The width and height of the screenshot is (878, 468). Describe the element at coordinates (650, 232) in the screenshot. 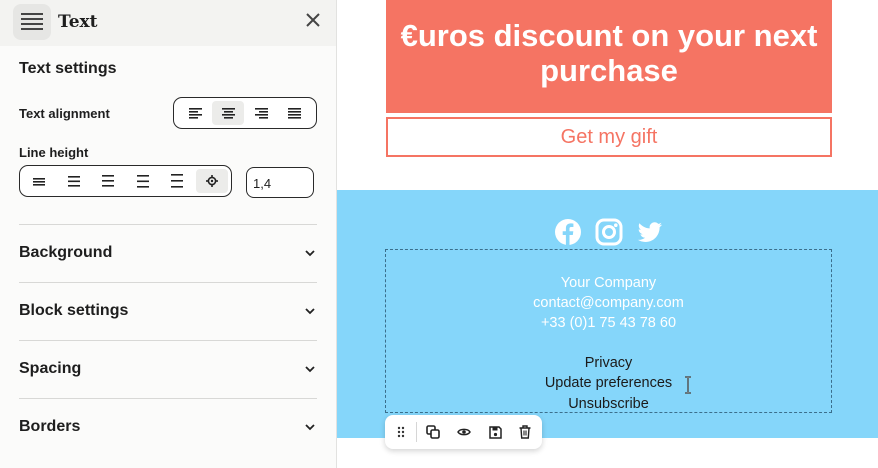

I see `twitter-icon` at that location.